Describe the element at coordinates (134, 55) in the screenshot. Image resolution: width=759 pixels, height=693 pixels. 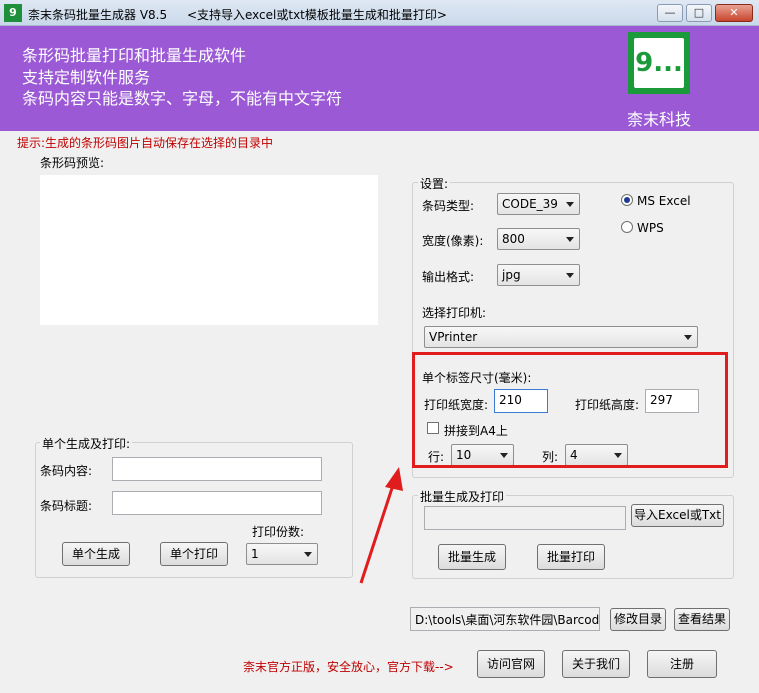
I see `banner-line-1: 条形码批量打印和批量生成软件` at that location.